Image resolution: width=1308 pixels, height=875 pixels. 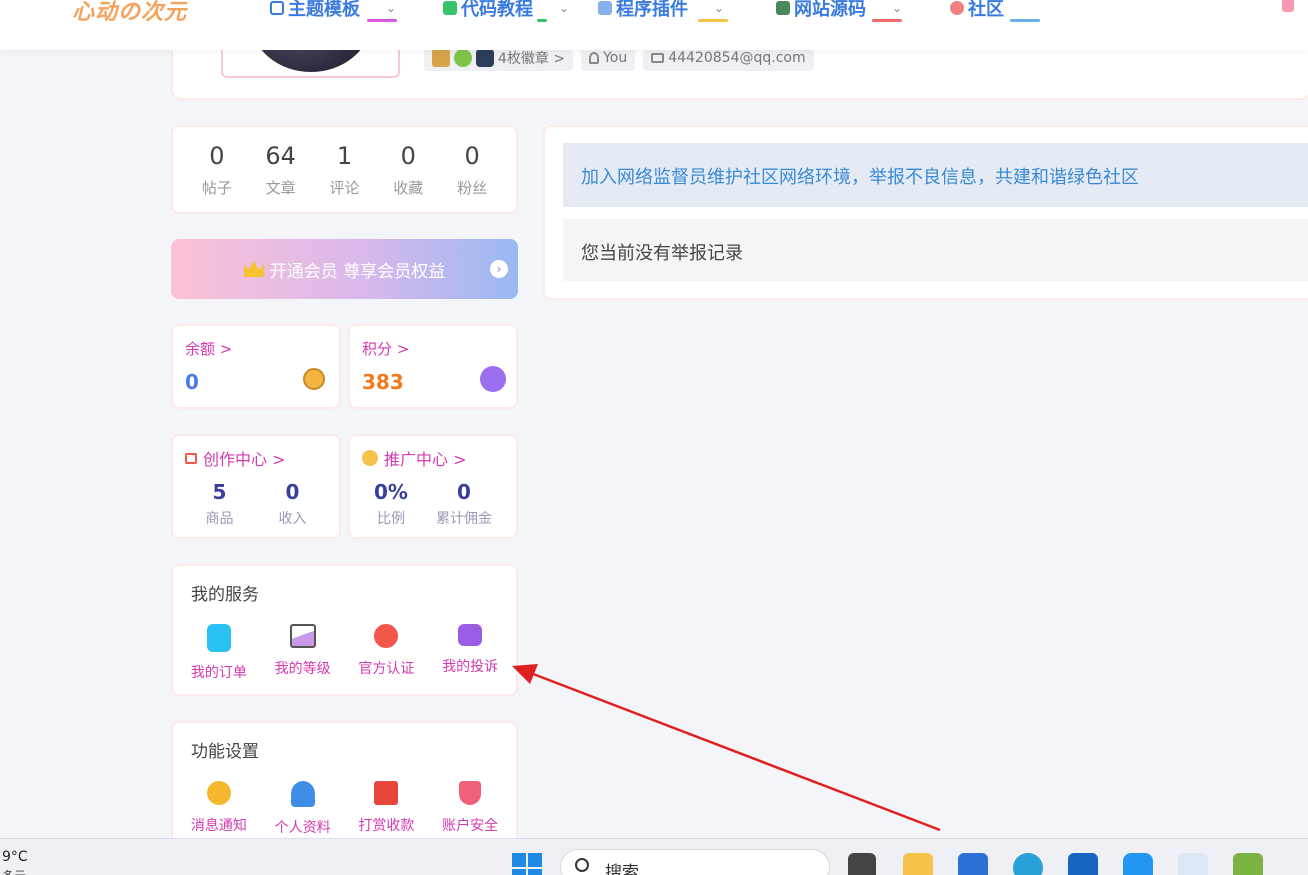 What do you see at coordinates (386, 653) in the screenshot?
I see `official-verification-button: 官方认证` at bounding box center [386, 653].